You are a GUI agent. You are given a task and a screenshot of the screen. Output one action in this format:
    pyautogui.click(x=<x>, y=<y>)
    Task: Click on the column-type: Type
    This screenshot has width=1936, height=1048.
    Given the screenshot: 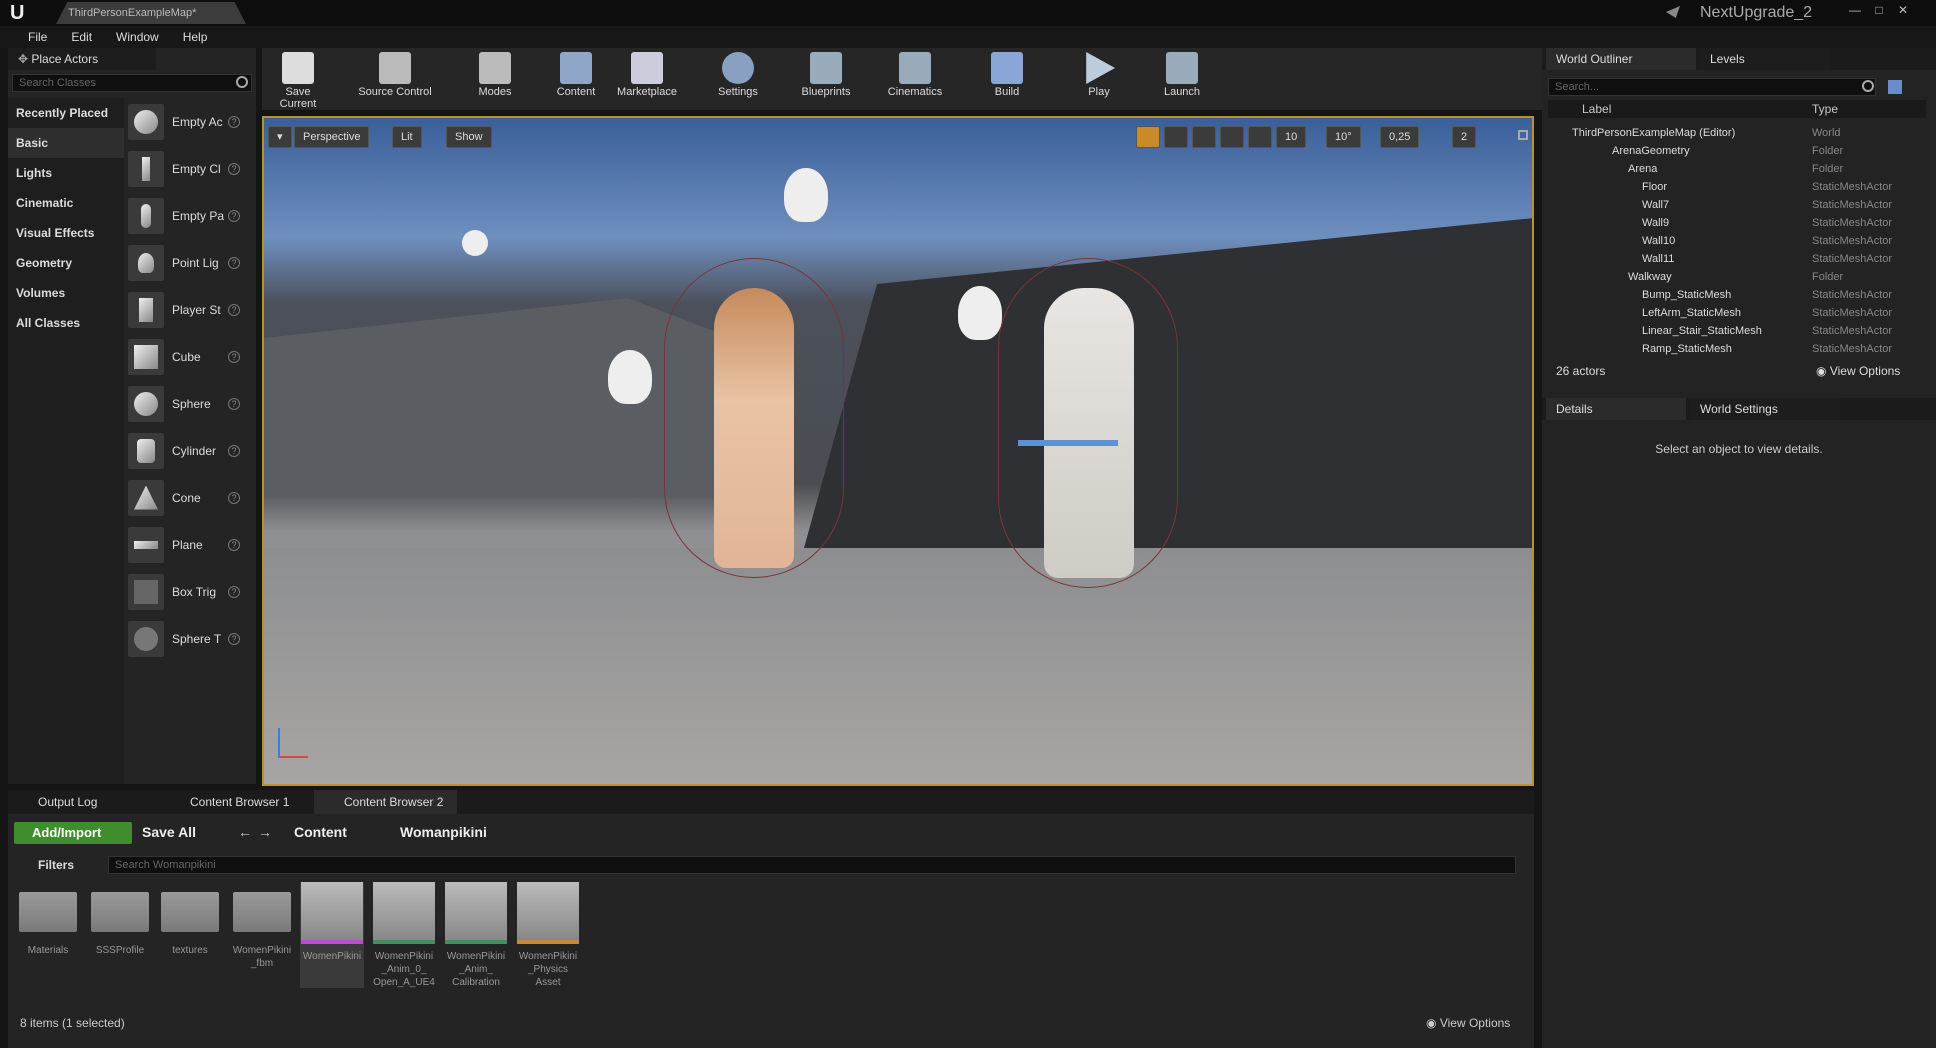 What is the action you would take?
    pyautogui.click(x=1825, y=109)
    